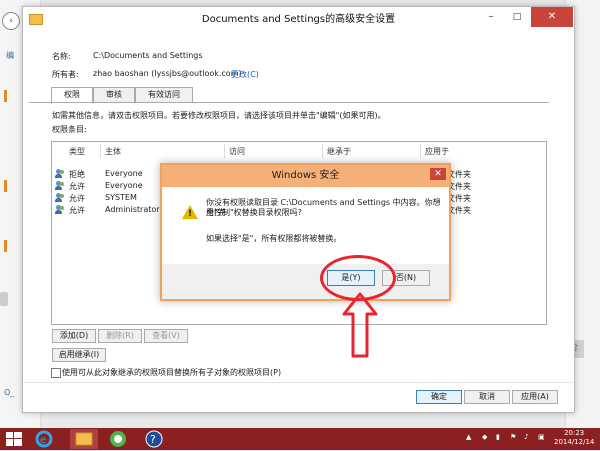 The height and width of the screenshot is (451, 600). Describe the element at coordinates (69, 129) in the screenshot. I see `entries-label: 权限条目:` at that location.